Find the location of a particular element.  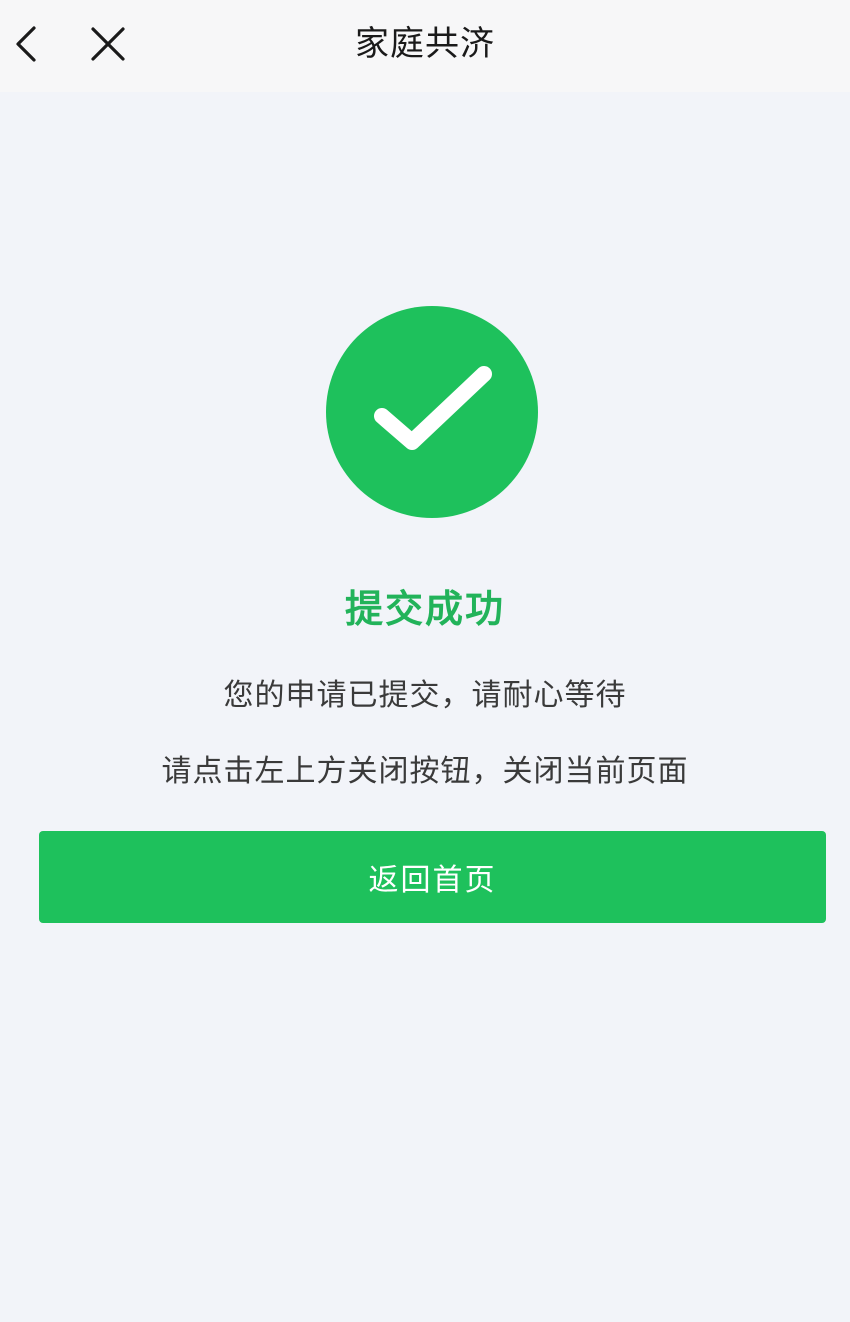

back-button is located at coordinates (26, 44).